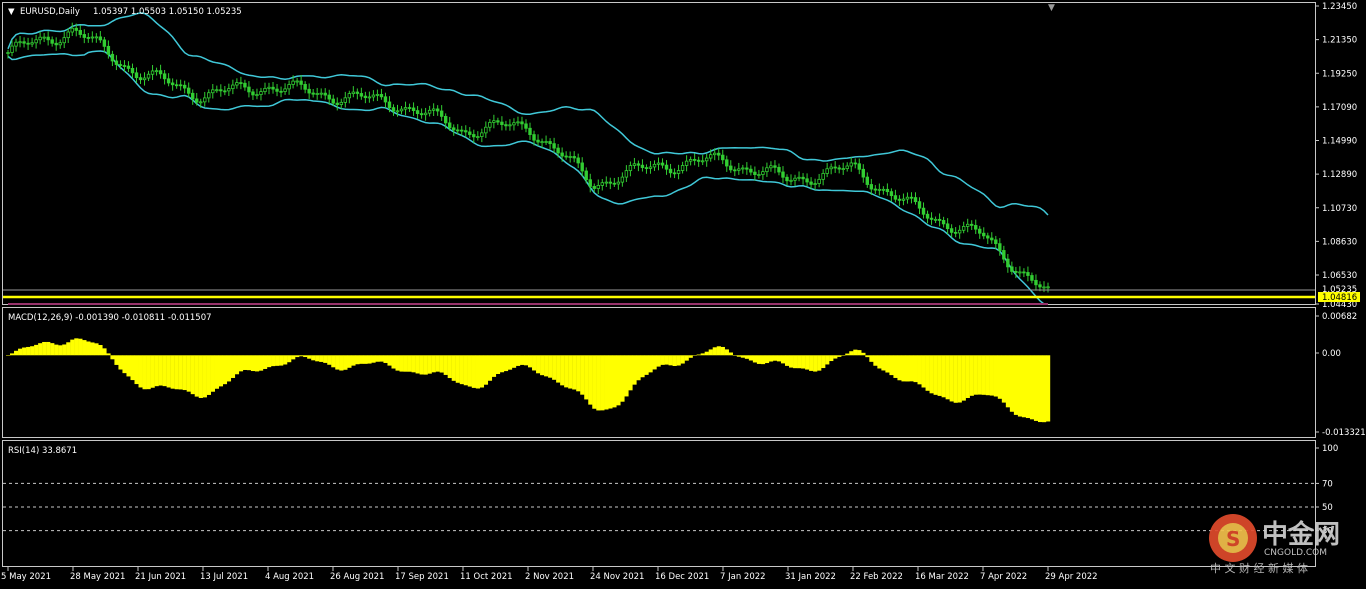 This screenshot has width=1366, height=589. What do you see at coordinates (11, 12) in the screenshot?
I see `chart-dropdown-icon: ▼` at bounding box center [11, 12].